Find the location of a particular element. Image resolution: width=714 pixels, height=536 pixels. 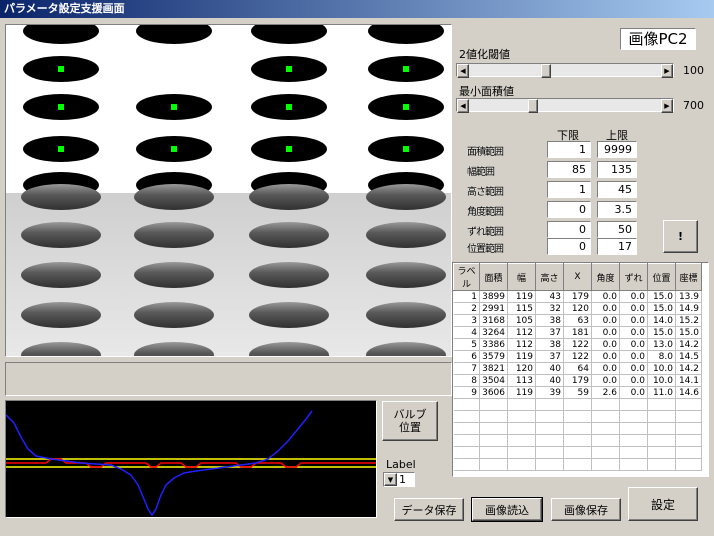

offset-upper-input: 50 is located at coordinates (617, 229).